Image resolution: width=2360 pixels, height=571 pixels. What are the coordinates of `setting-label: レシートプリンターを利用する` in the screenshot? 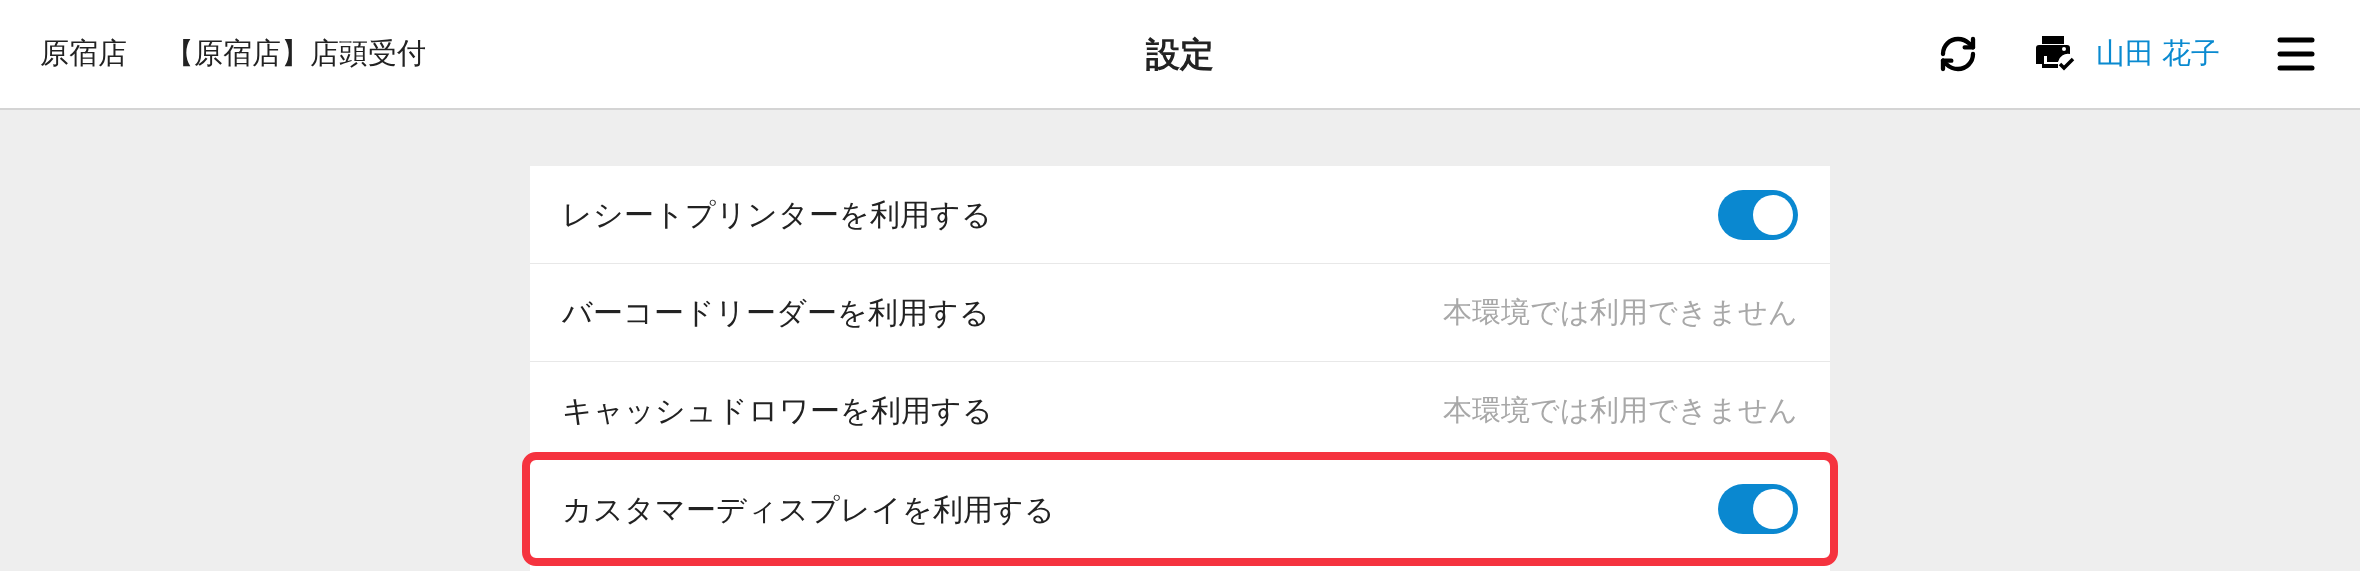 It's located at (777, 215).